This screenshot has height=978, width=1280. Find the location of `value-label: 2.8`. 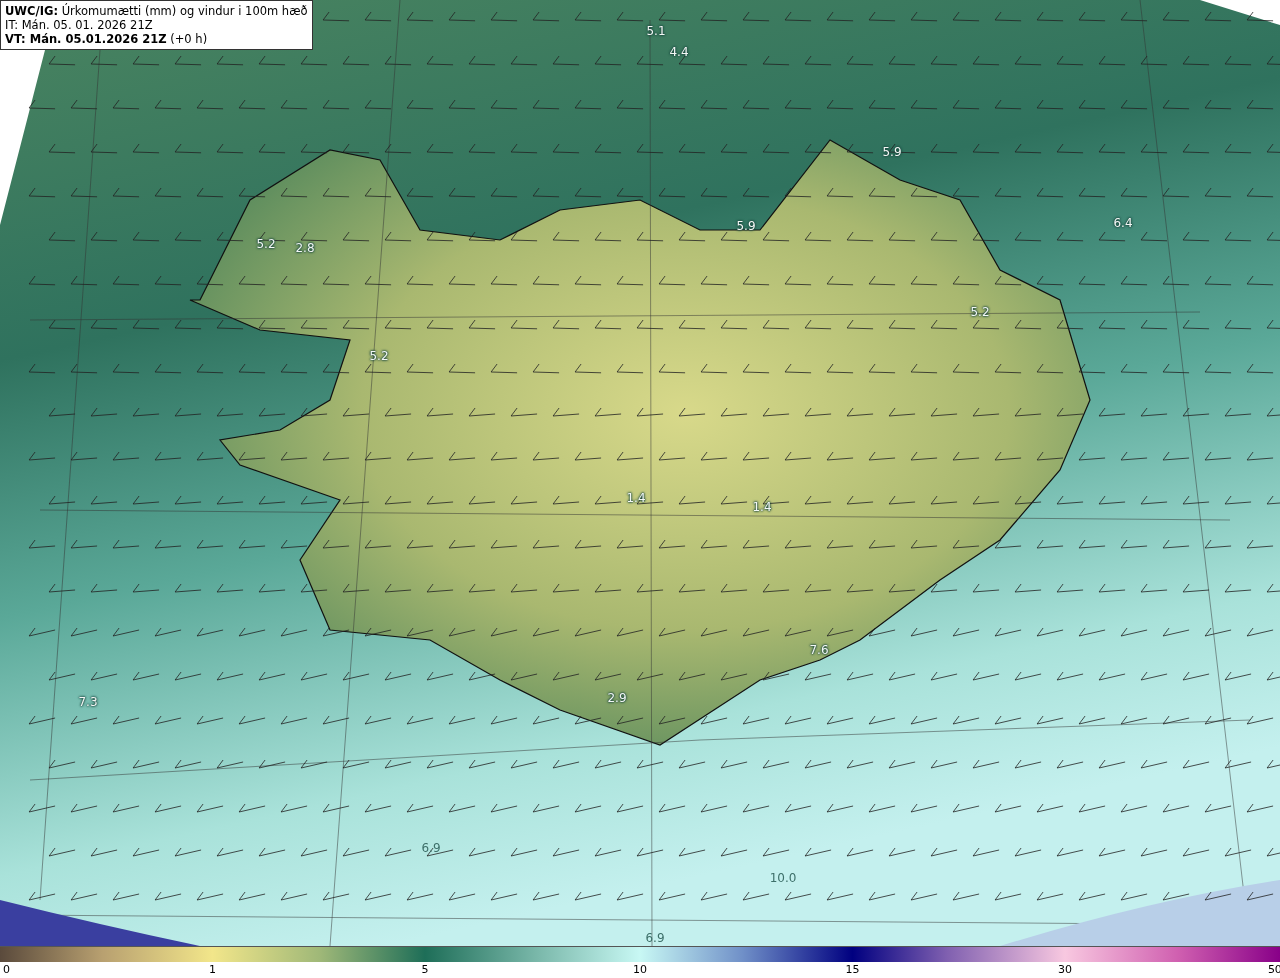

value-label: 2.8 is located at coordinates (305, 248).